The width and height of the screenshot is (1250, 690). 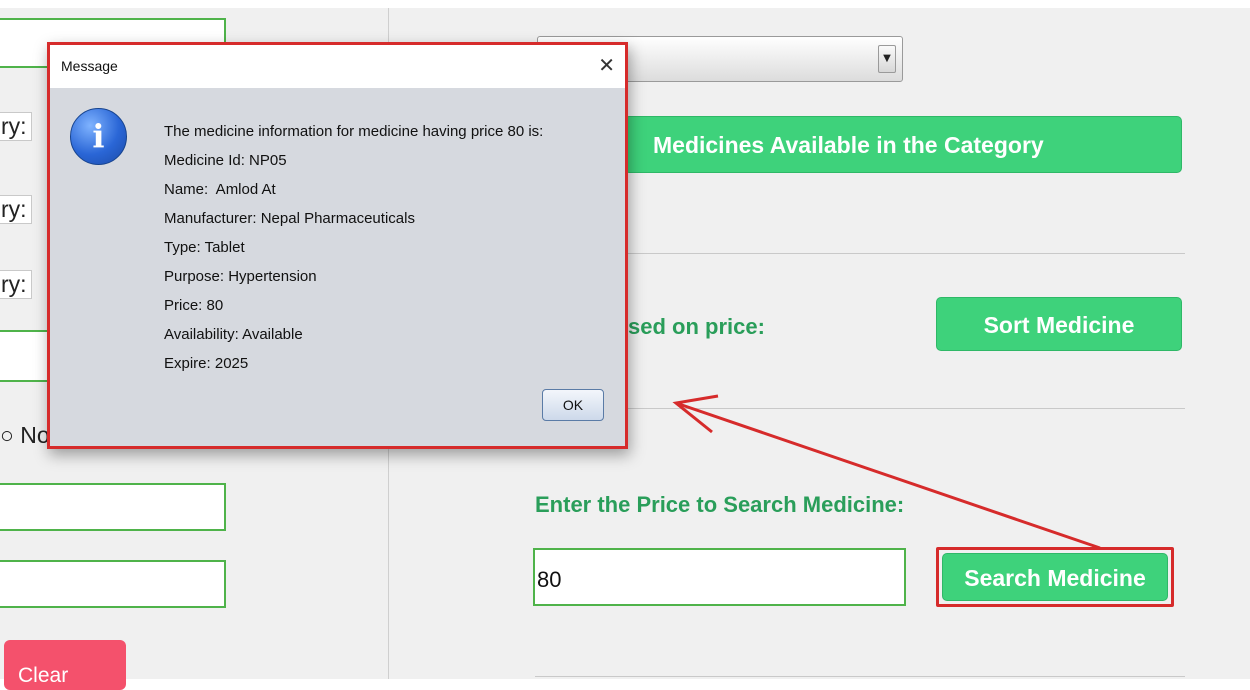 What do you see at coordinates (89, 66) in the screenshot?
I see `dialog-title: Message` at bounding box center [89, 66].